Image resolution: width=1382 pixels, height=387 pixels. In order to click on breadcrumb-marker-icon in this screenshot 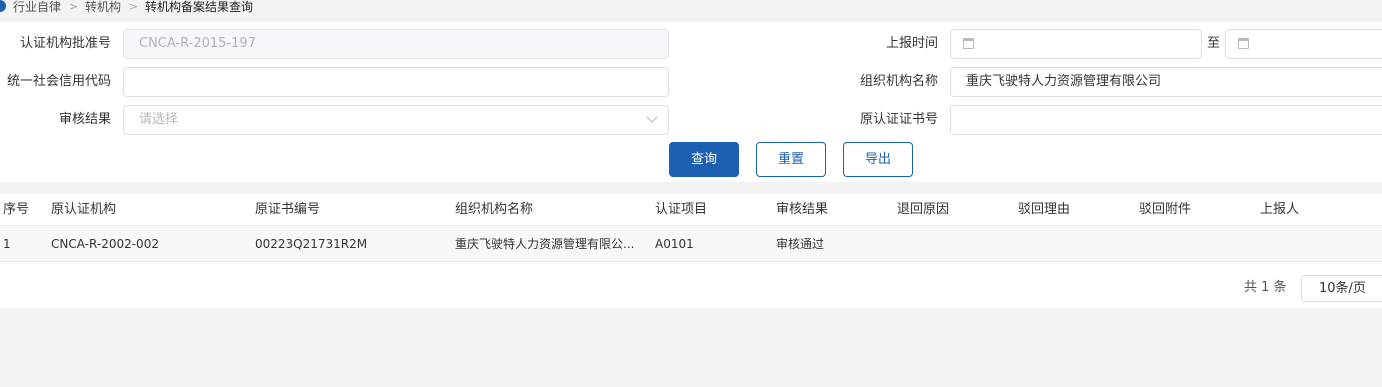, I will do `click(3, 6)`.